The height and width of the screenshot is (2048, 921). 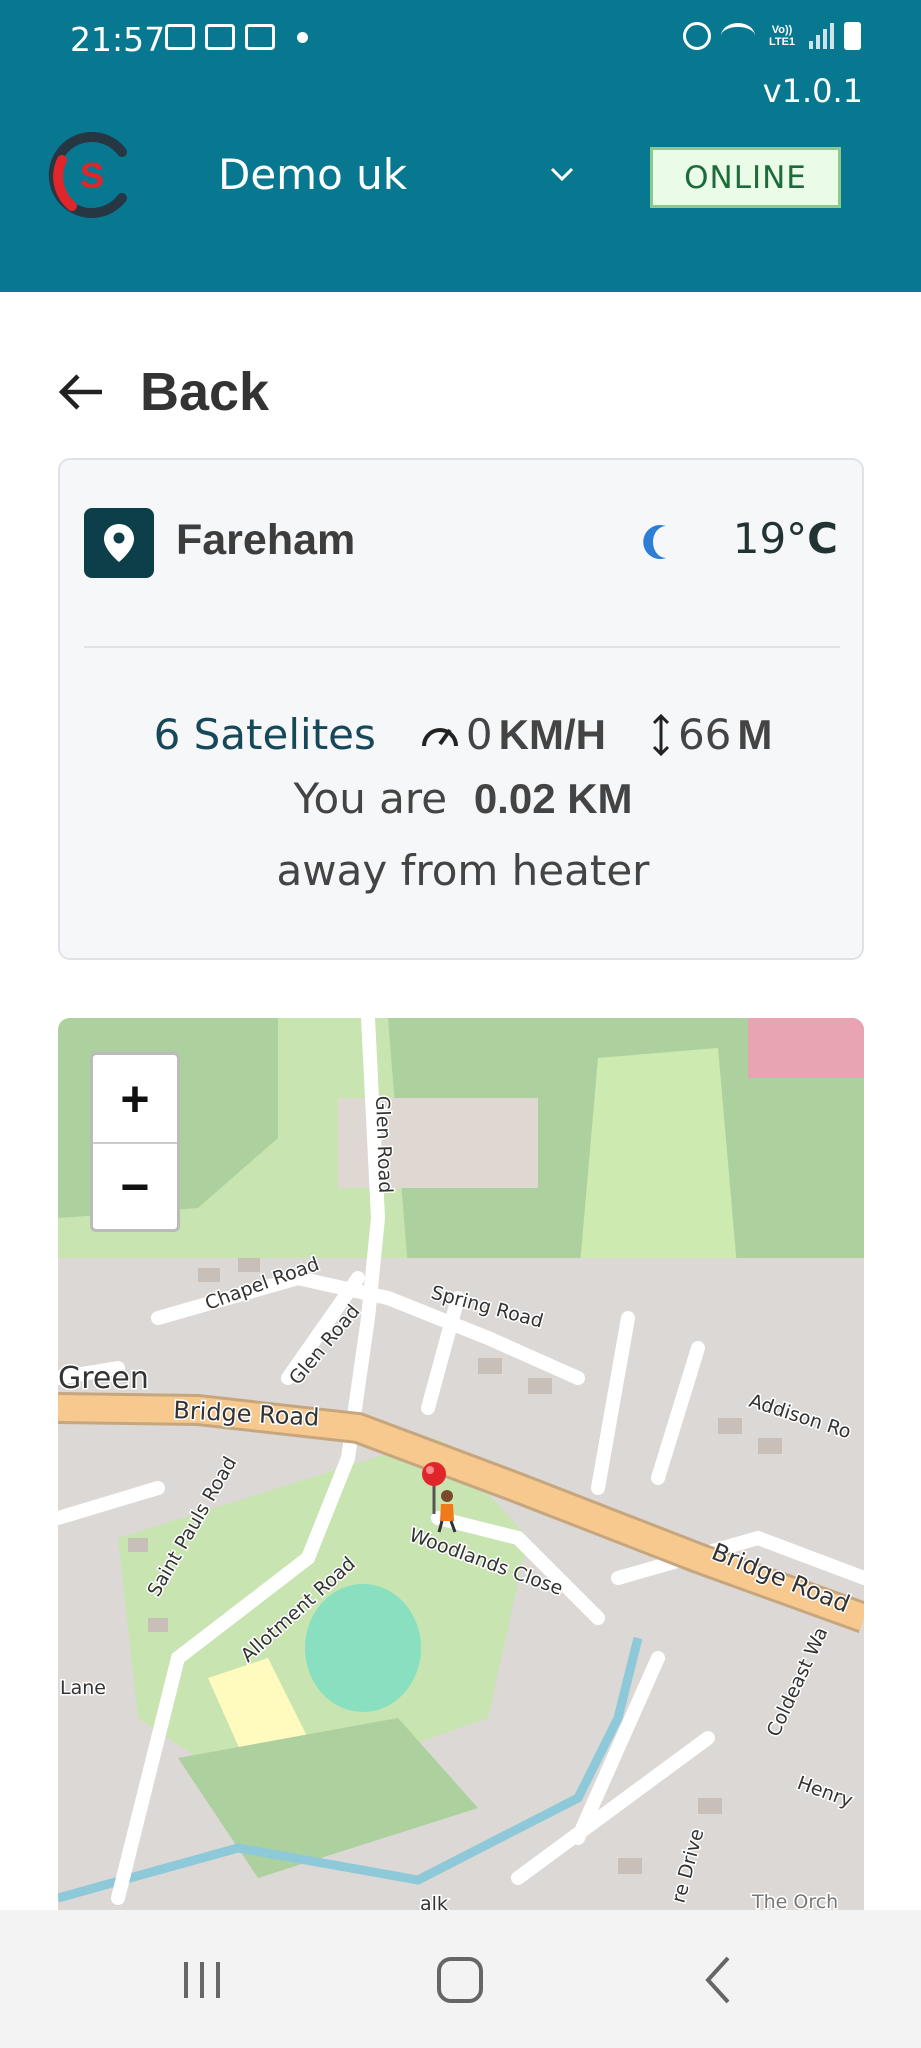 I want to click on zoom-in-button: +, so click(x=135, y=1098).